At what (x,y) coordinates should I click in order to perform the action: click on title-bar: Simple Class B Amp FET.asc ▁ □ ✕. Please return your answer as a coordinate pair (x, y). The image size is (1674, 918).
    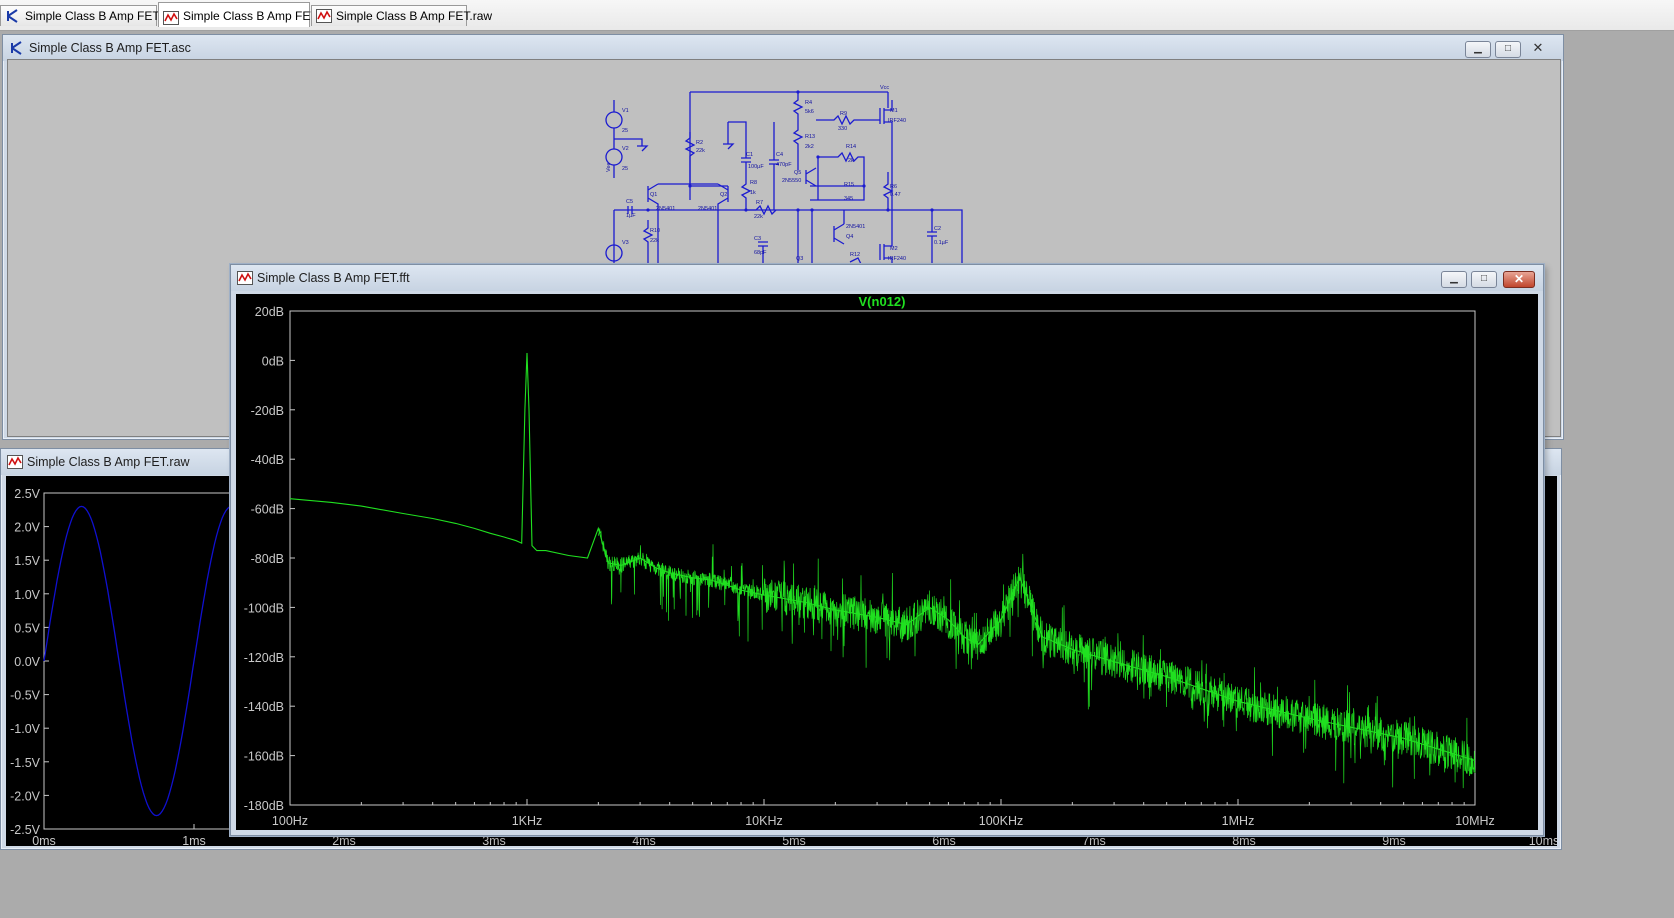
    Looking at the image, I should click on (783, 48).